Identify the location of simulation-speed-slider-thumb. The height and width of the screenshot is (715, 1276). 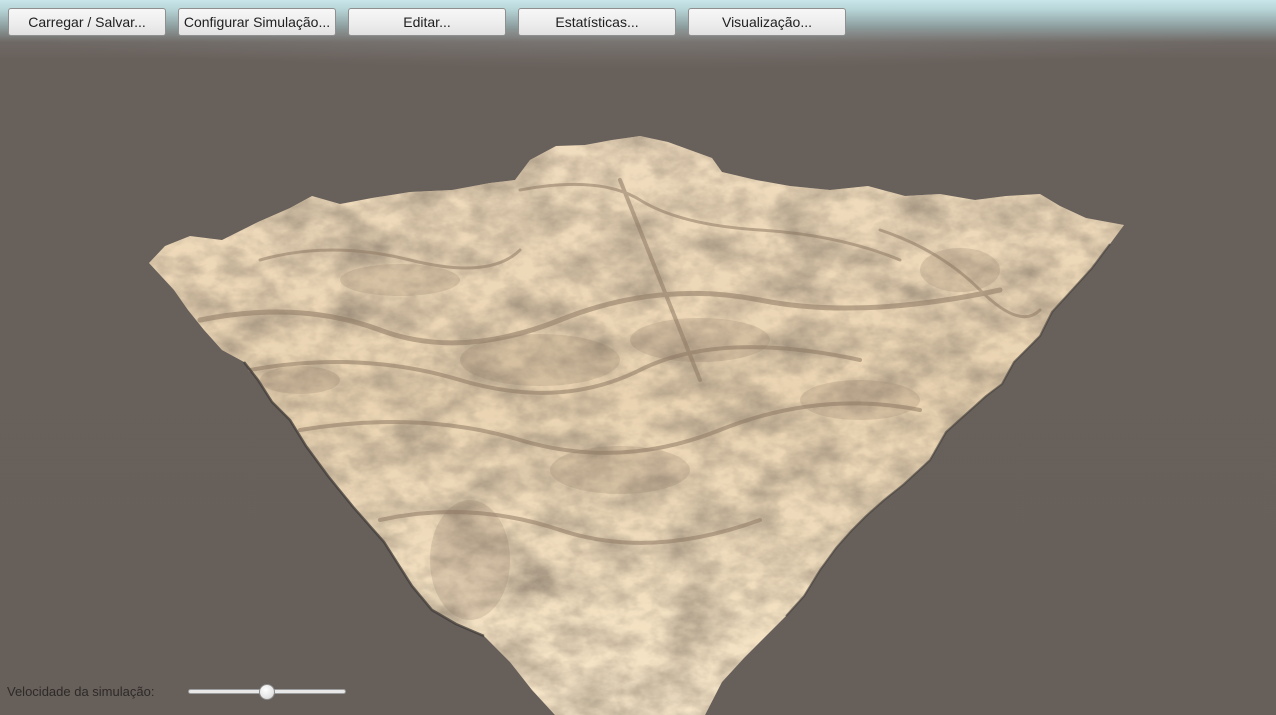
(267, 692).